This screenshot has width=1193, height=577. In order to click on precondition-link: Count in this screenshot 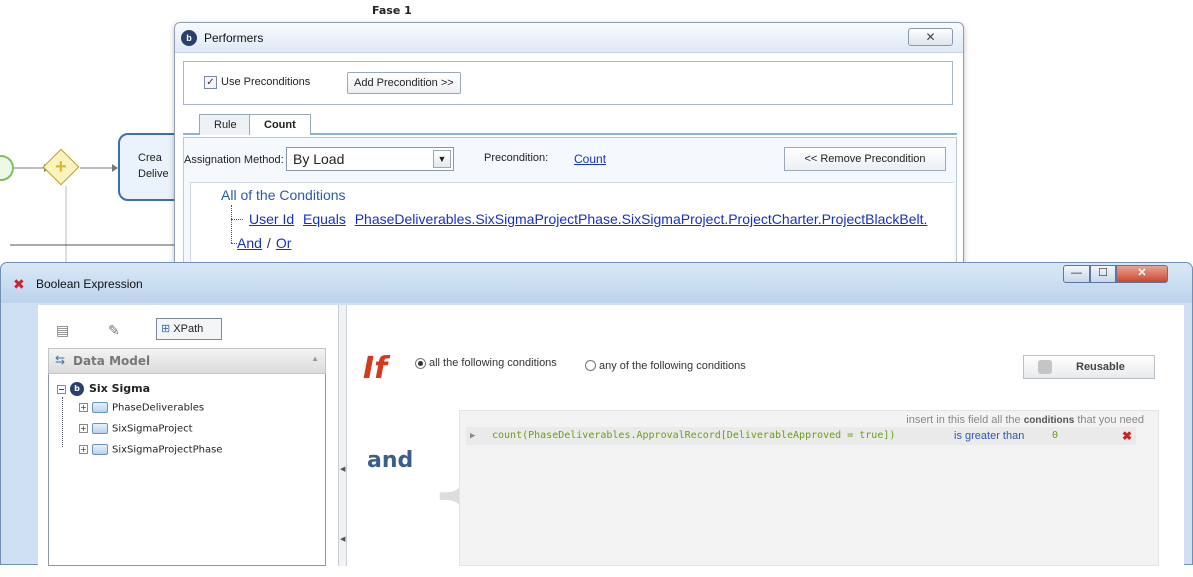, I will do `click(590, 159)`.